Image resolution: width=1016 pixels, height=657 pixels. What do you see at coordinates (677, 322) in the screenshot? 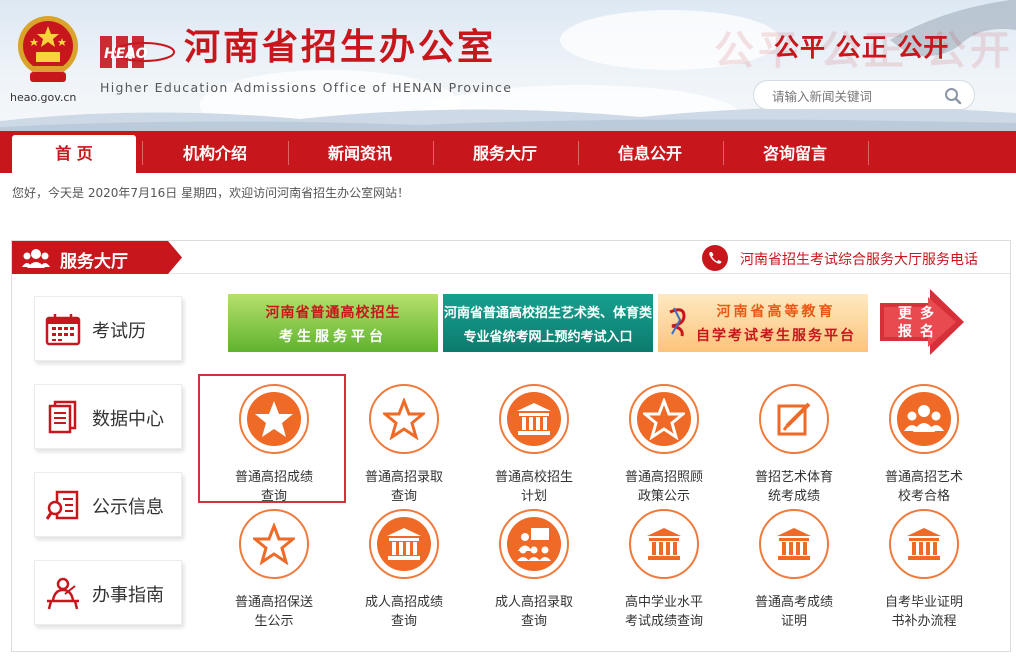
I see `self-study-logo-icon` at bounding box center [677, 322].